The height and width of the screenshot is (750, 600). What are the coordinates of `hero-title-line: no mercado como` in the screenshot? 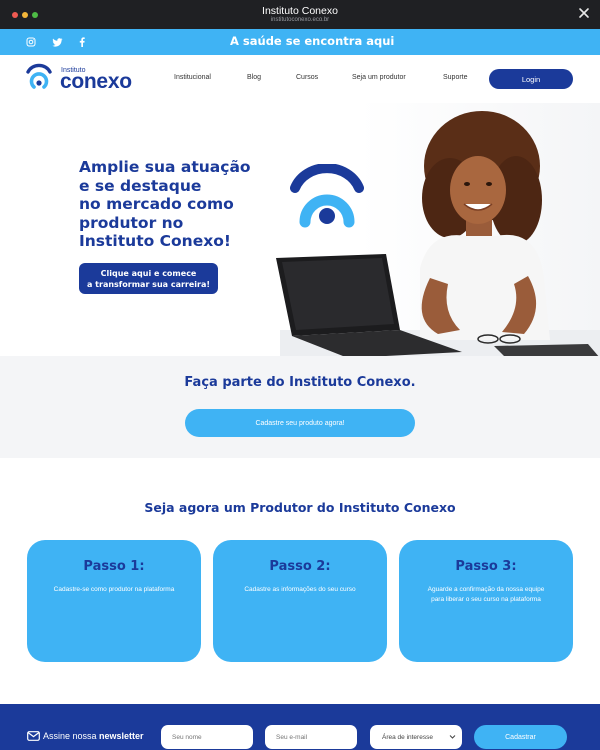 It's located at (156, 204).